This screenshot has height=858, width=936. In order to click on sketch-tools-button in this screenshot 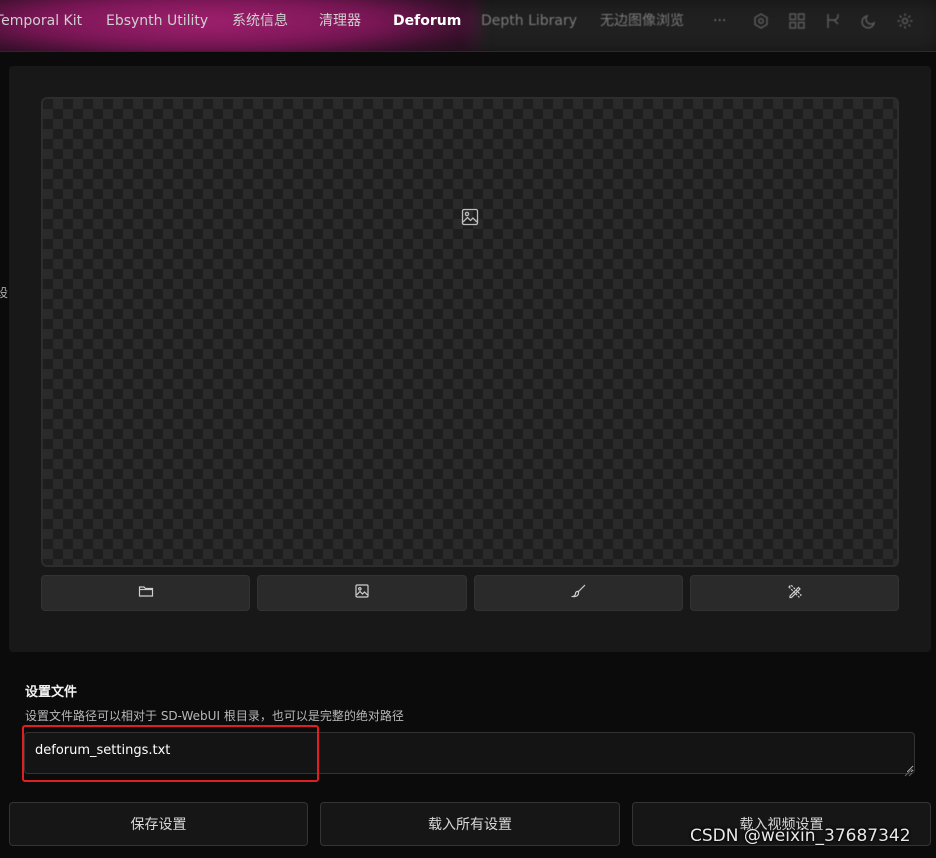, I will do `click(794, 593)`.